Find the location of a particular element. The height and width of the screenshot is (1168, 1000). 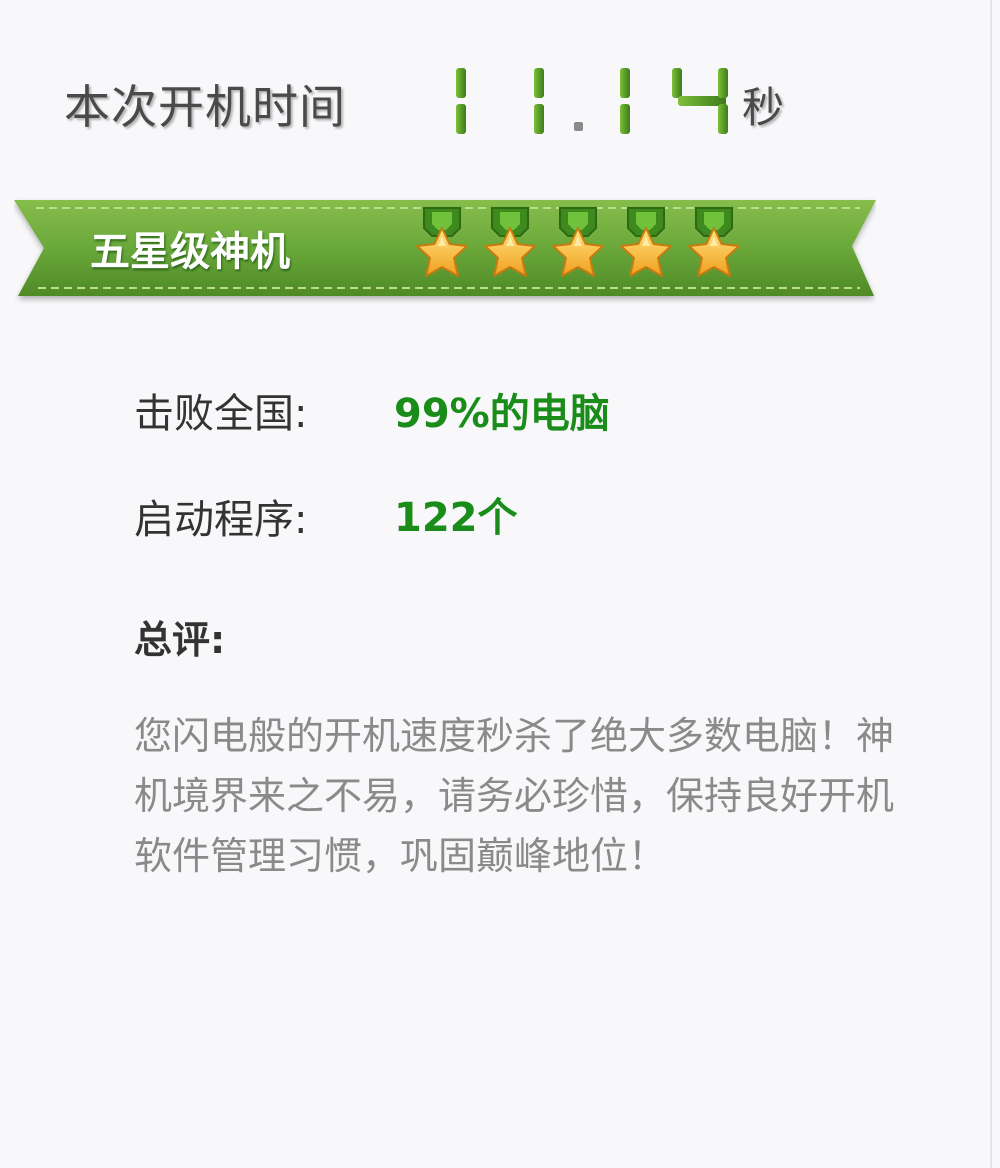

boot-time-display is located at coordinates (596, 102).